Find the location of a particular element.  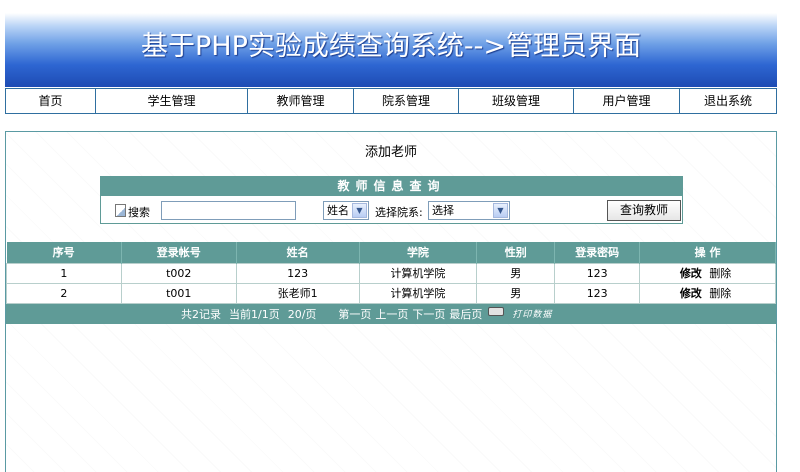

header-no: 序号 is located at coordinates (64, 252).